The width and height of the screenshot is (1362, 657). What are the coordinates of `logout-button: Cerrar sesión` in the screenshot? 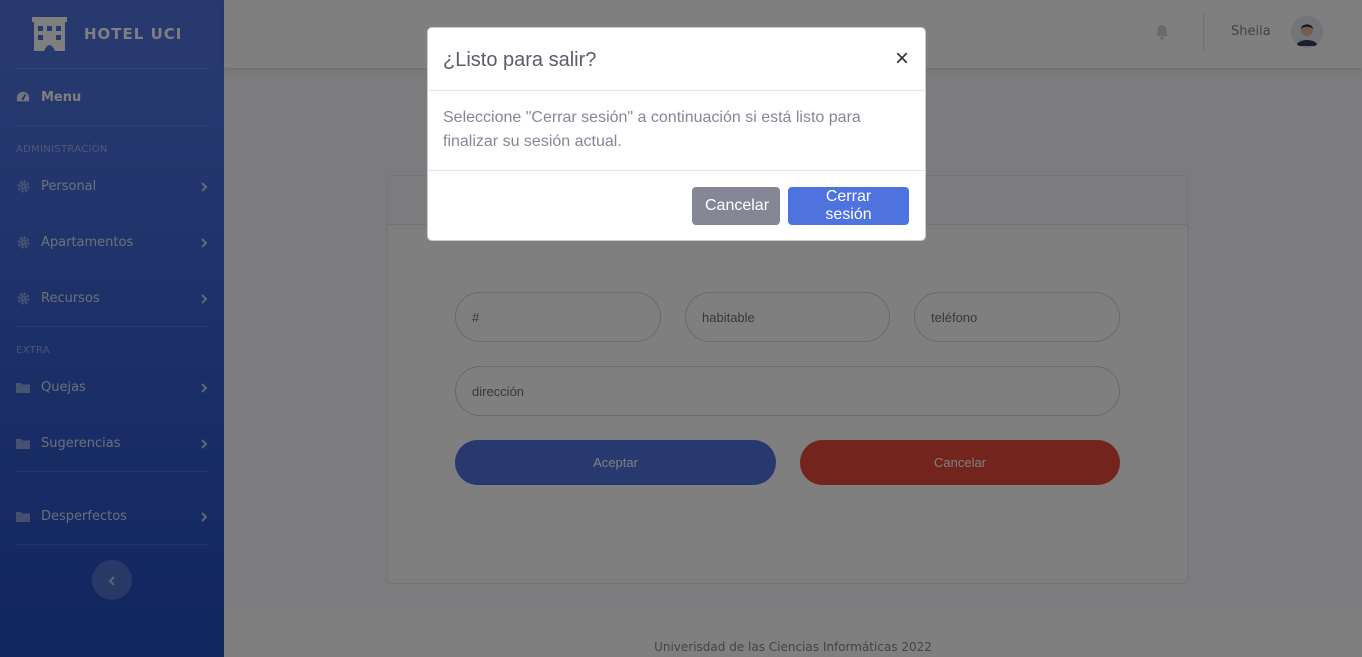 It's located at (848, 206).